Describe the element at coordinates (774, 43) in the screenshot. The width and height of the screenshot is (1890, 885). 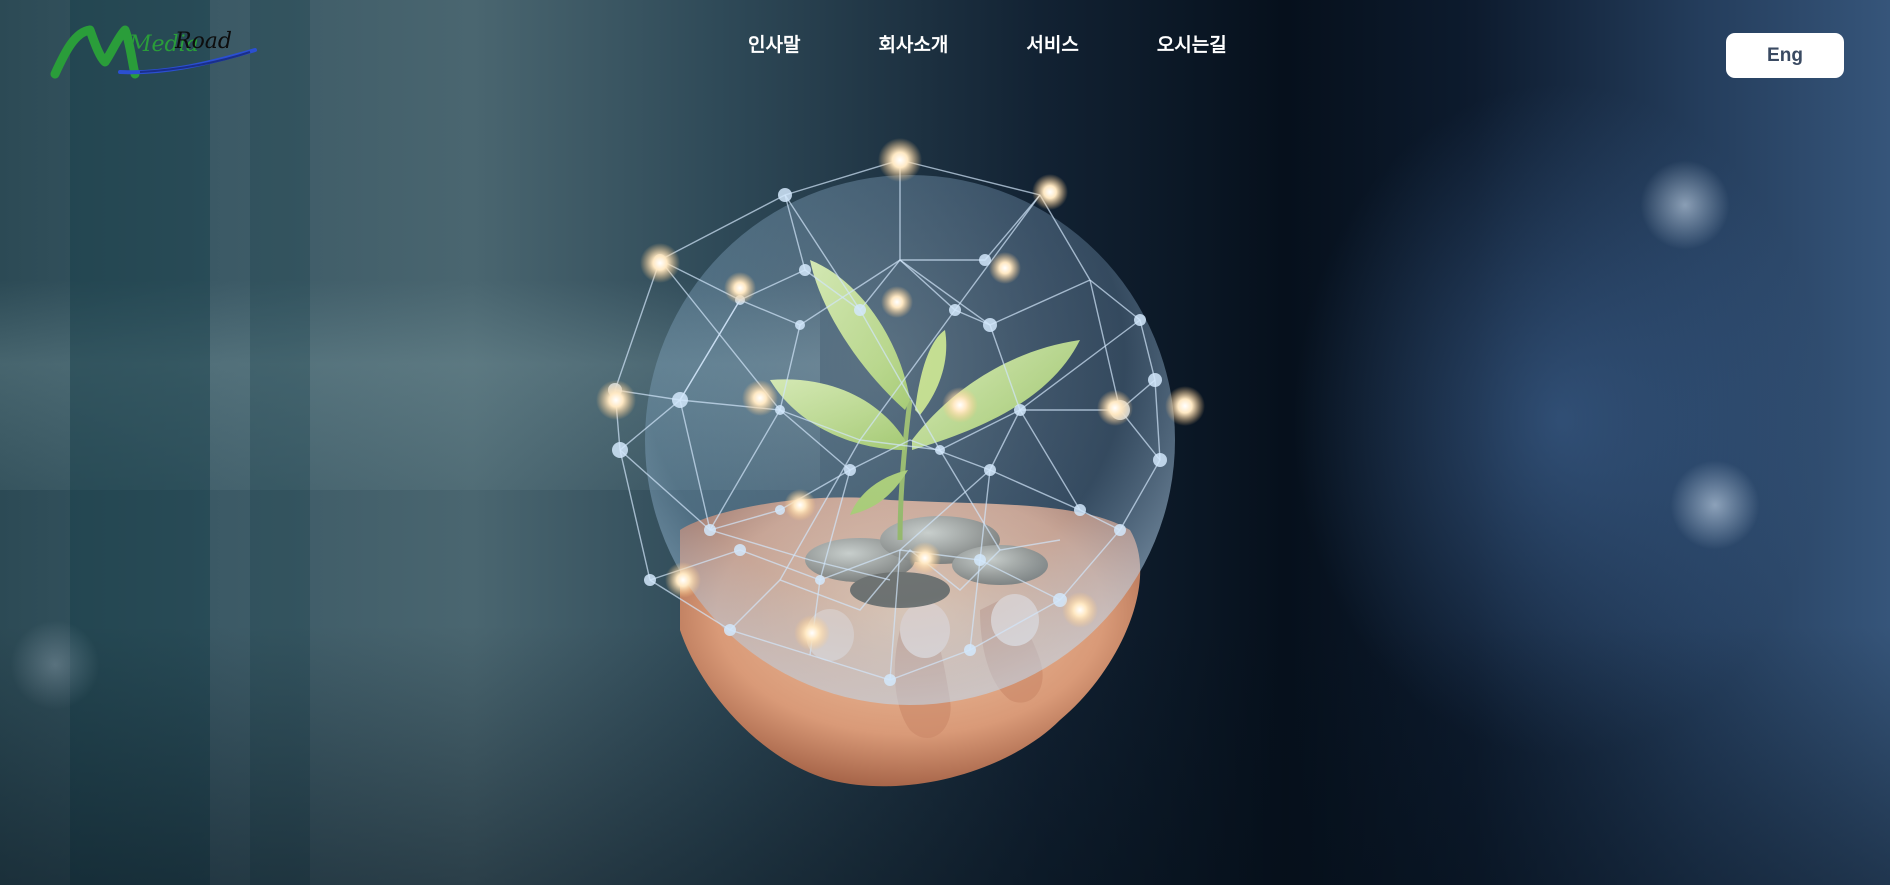
I see `nav-item-greeting: 인사말` at that location.